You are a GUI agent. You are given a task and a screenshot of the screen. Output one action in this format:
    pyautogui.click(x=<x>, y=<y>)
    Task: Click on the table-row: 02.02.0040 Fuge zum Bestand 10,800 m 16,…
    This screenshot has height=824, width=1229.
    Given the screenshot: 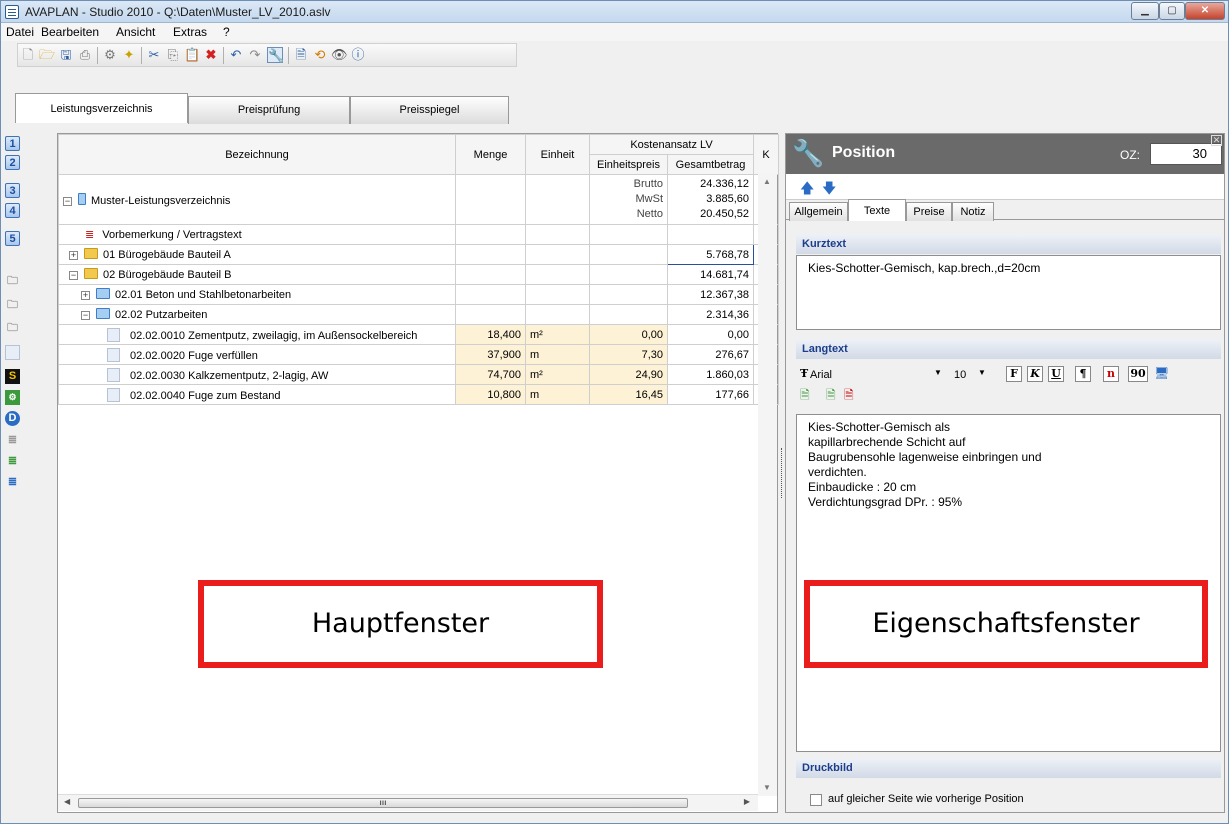 What is the action you would take?
    pyautogui.click(x=419, y=394)
    